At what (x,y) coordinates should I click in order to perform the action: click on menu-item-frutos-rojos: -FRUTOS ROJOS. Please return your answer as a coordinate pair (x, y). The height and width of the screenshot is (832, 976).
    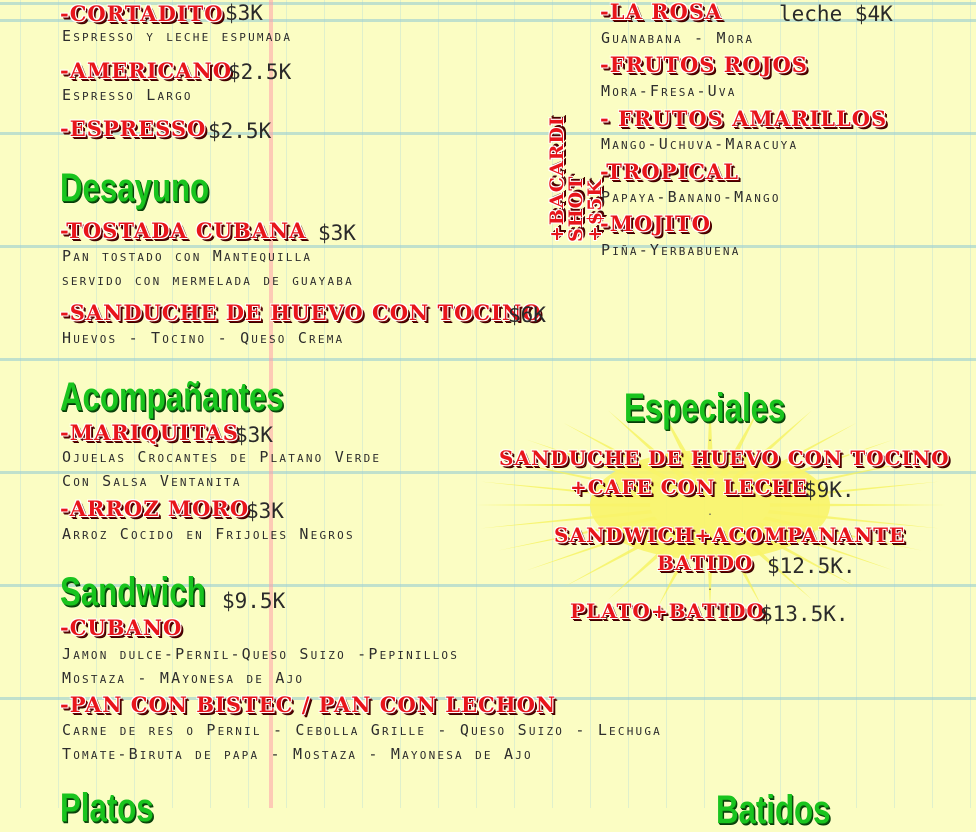
    Looking at the image, I should click on (704, 64).